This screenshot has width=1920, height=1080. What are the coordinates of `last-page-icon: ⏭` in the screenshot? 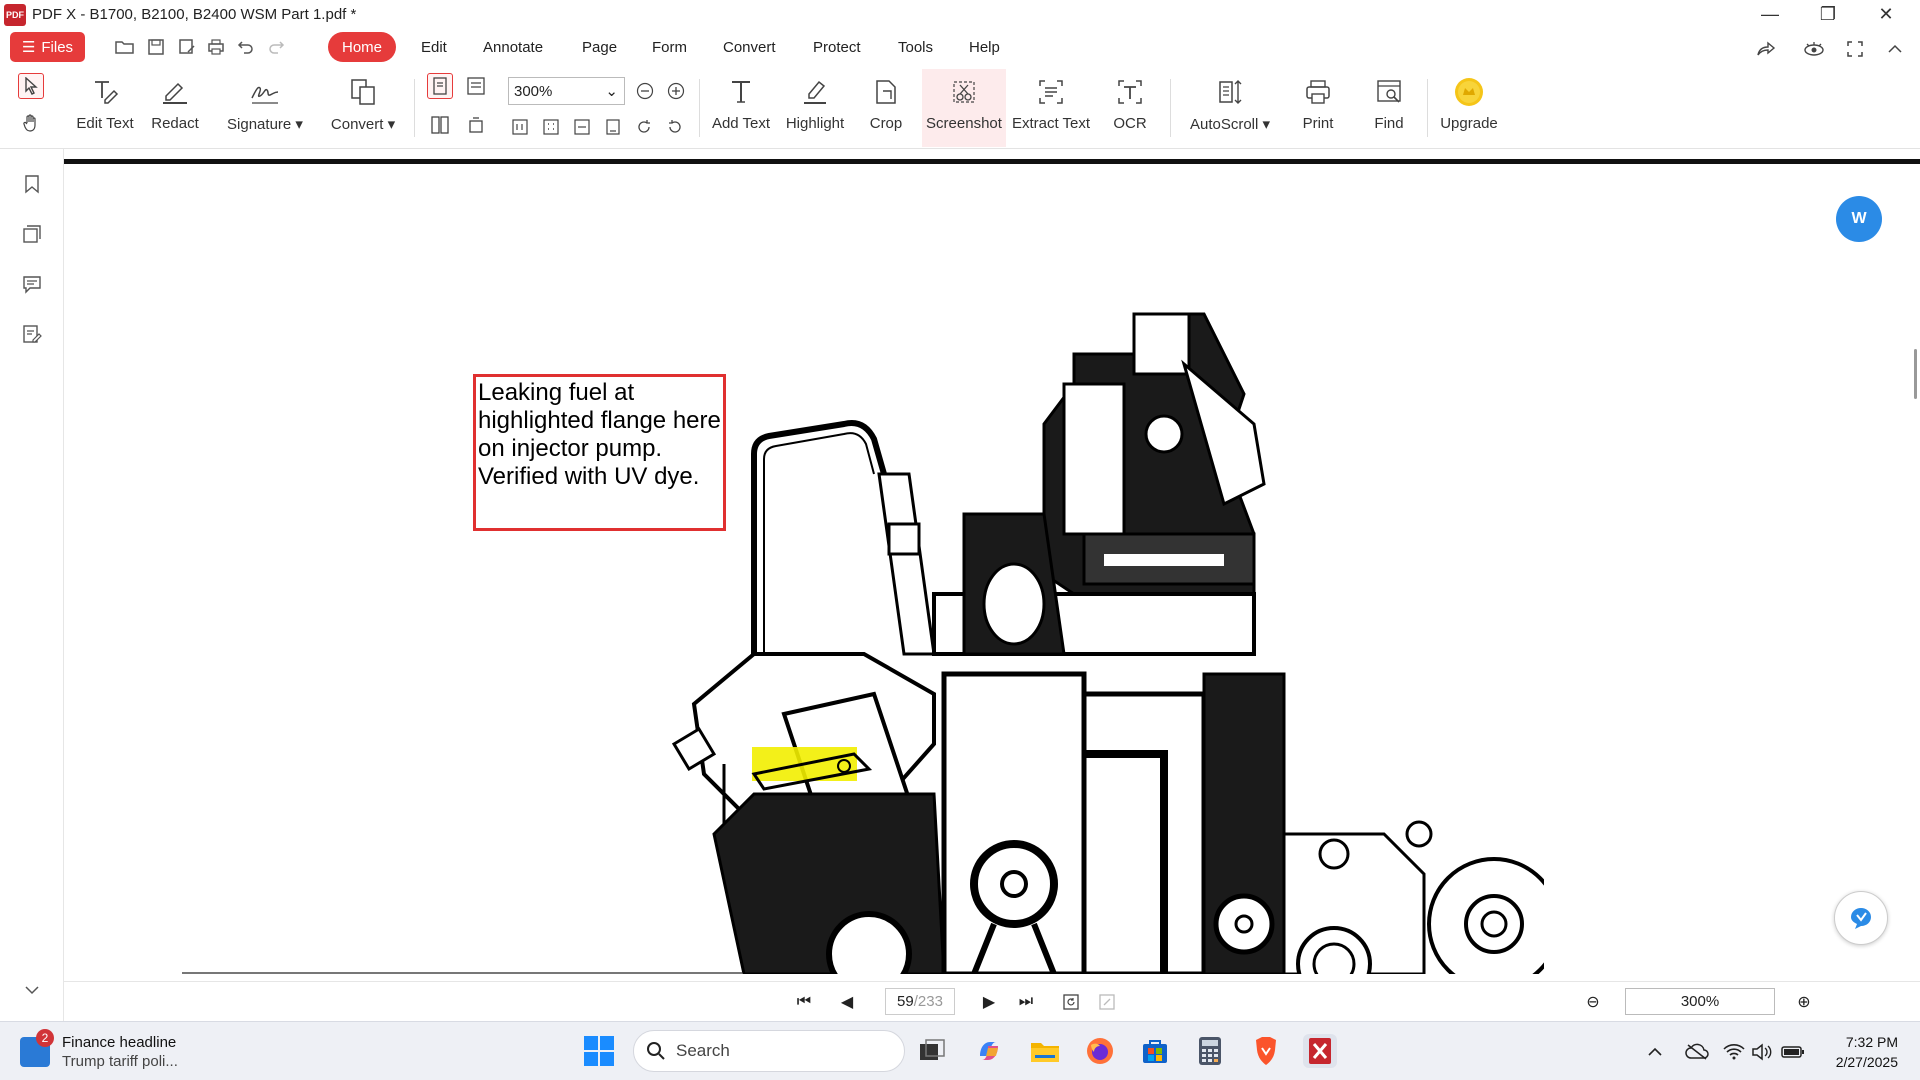 It's located at (1026, 1002).